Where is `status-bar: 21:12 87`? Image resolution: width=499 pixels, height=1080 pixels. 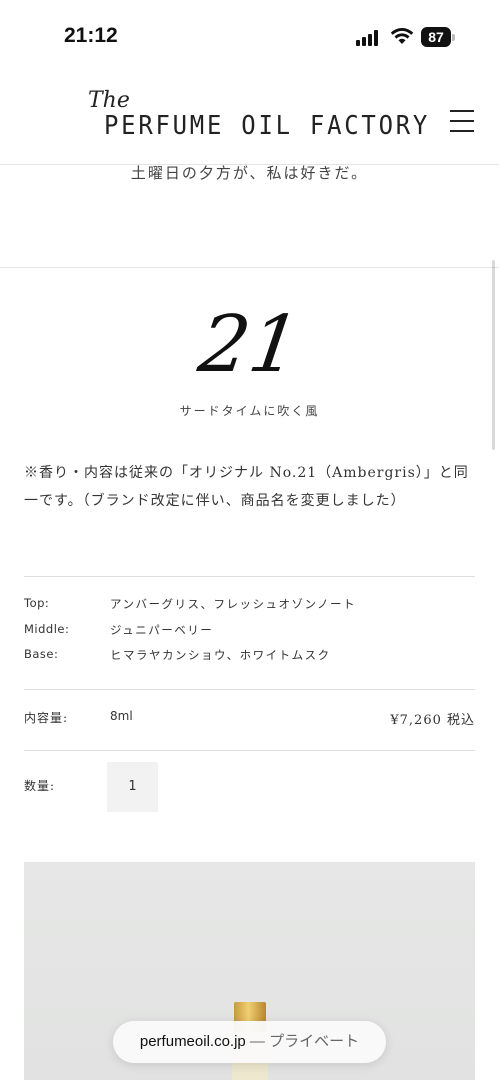
status-bar: 21:12 87 is located at coordinates (249, 35).